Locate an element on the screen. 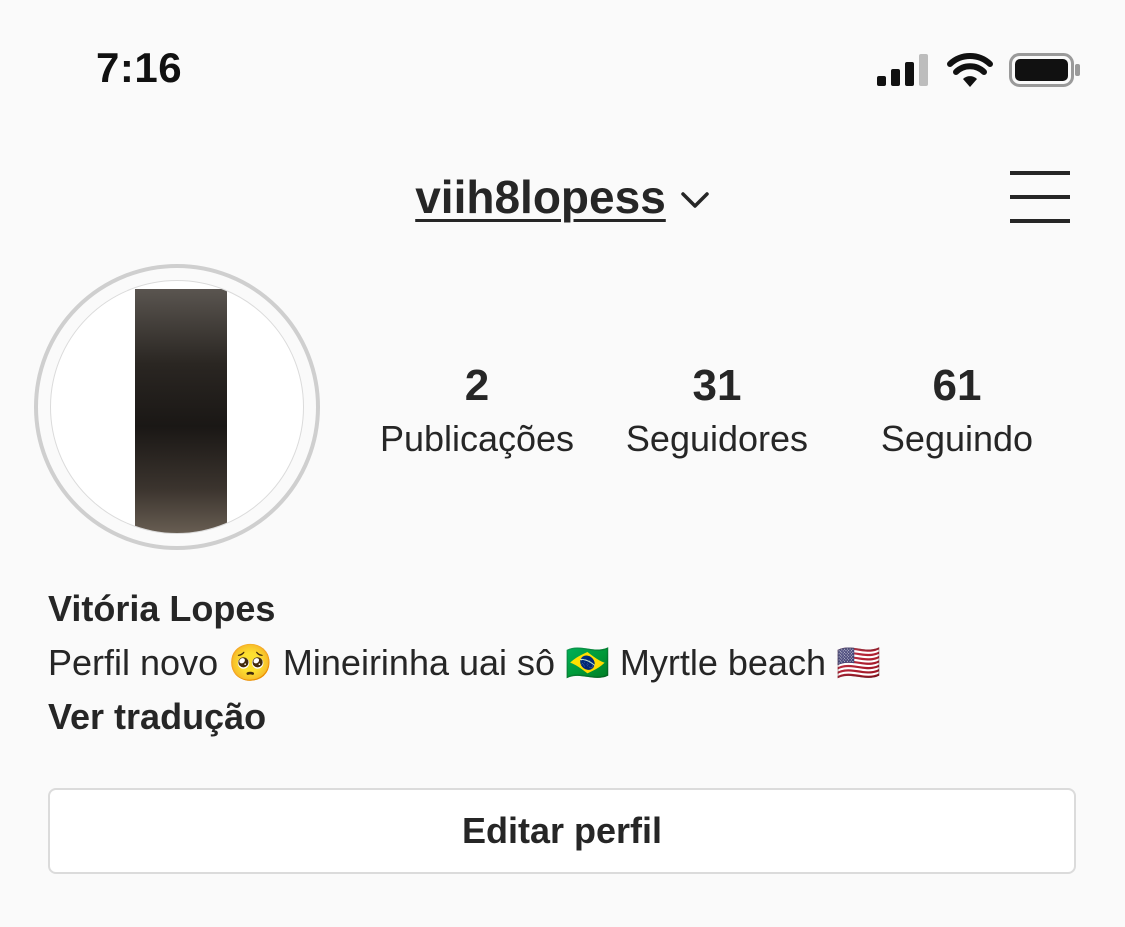 The height and width of the screenshot is (927, 1125). avatar-photo is located at coordinates (181, 411).